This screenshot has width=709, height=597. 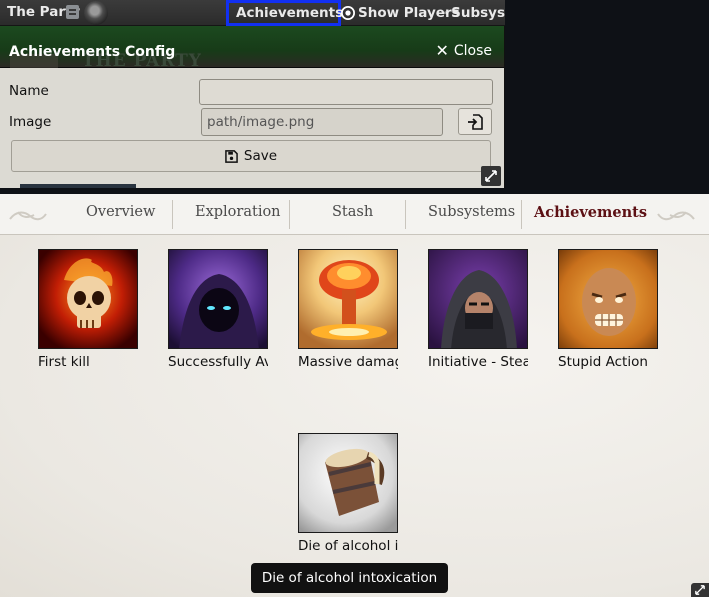 What do you see at coordinates (218, 299) in the screenshot?
I see `hooded-figure-icon` at bounding box center [218, 299].